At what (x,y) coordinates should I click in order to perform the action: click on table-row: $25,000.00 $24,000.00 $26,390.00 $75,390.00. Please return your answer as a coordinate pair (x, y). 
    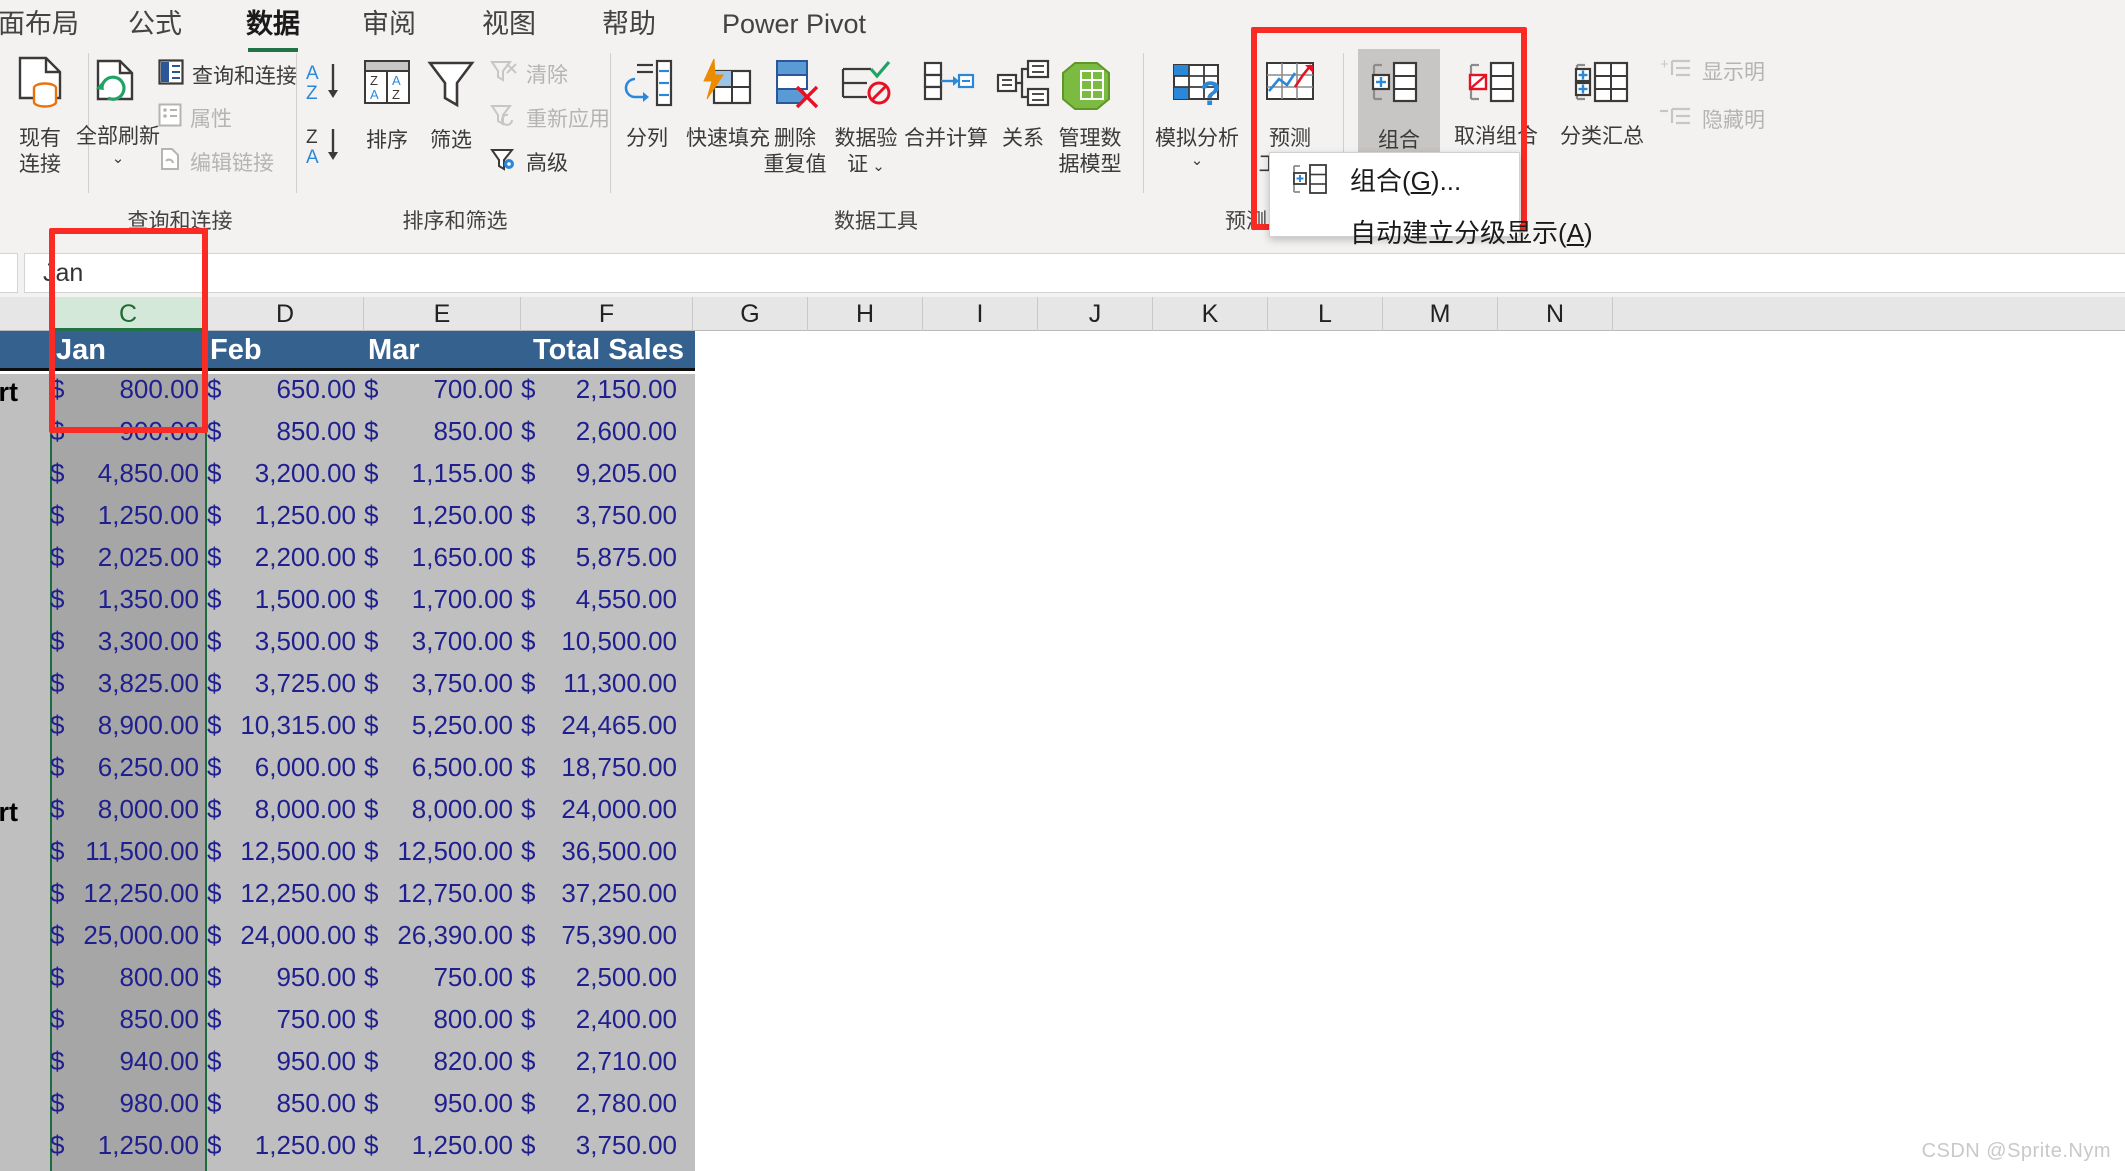
    Looking at the image, I should click on (350, 935).